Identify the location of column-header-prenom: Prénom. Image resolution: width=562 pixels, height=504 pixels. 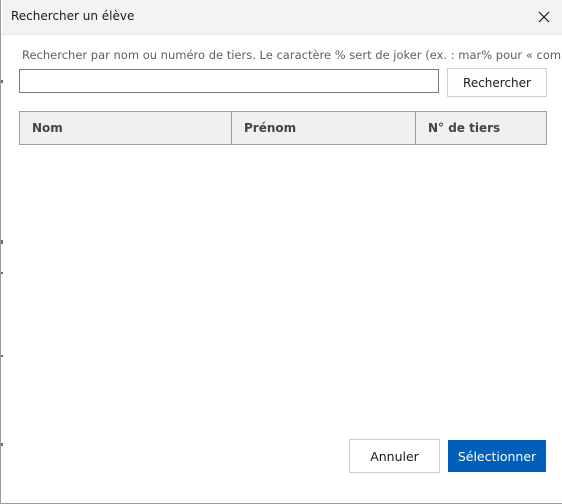
(323, 128).